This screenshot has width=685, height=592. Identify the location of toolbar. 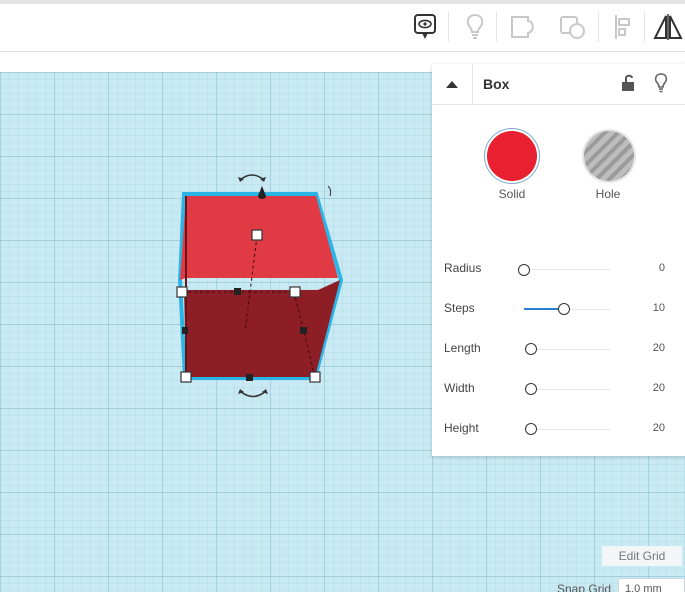
(342, 28).